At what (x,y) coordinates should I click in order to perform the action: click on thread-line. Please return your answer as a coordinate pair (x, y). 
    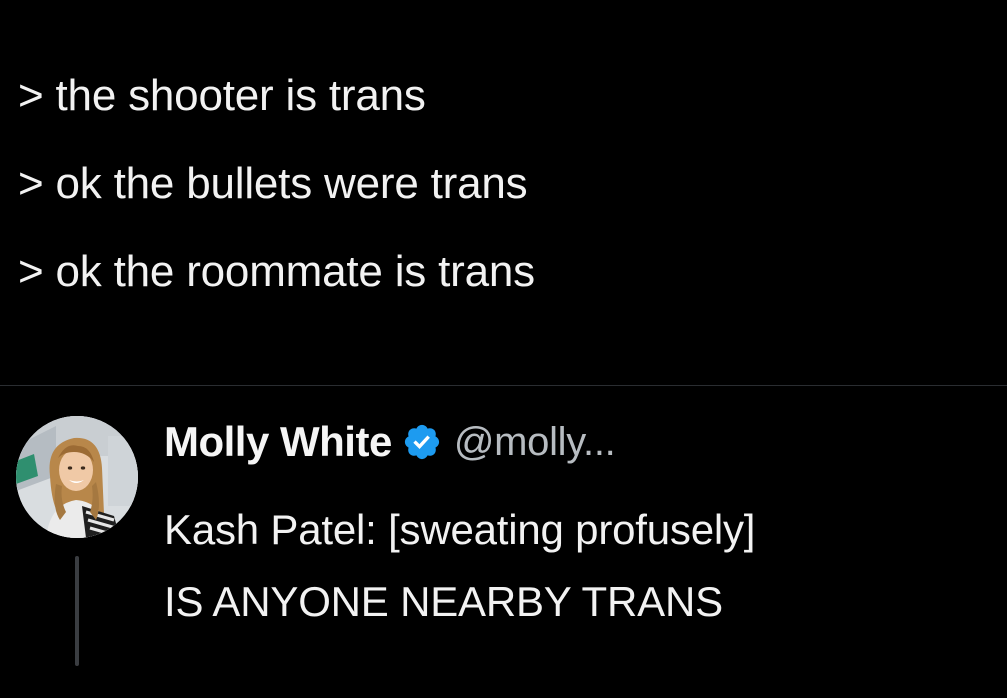
    Looking at the image, I should click on (77, 611).